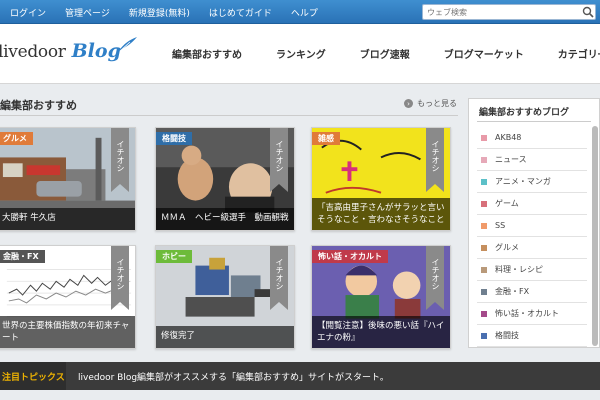 The width and height of the screenshot is (600, 400). Describe the element at coordinates (174, 138) in the screenshot. I see `category-tag: 格闘技` at that location.